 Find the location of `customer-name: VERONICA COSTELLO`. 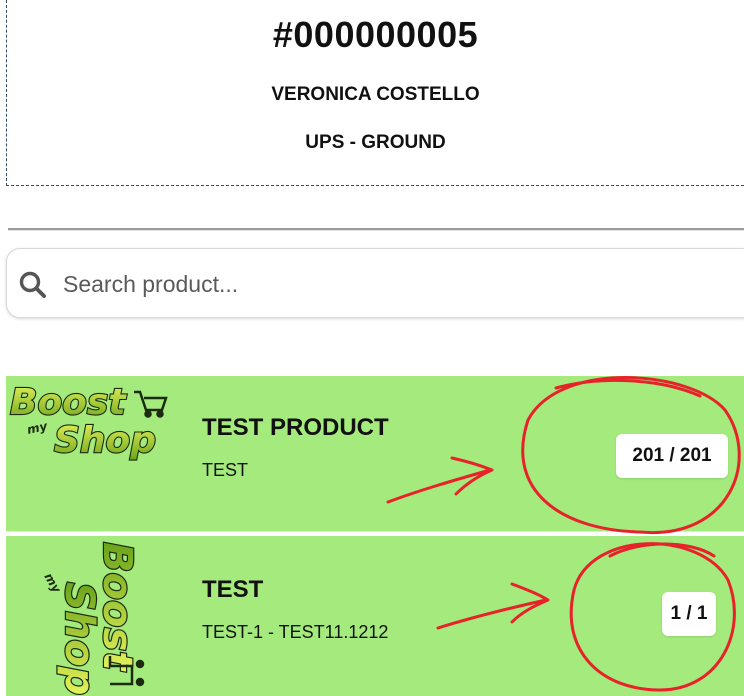

customer-name: VERONICA COSTELLO is located at coordinates (375, 94).